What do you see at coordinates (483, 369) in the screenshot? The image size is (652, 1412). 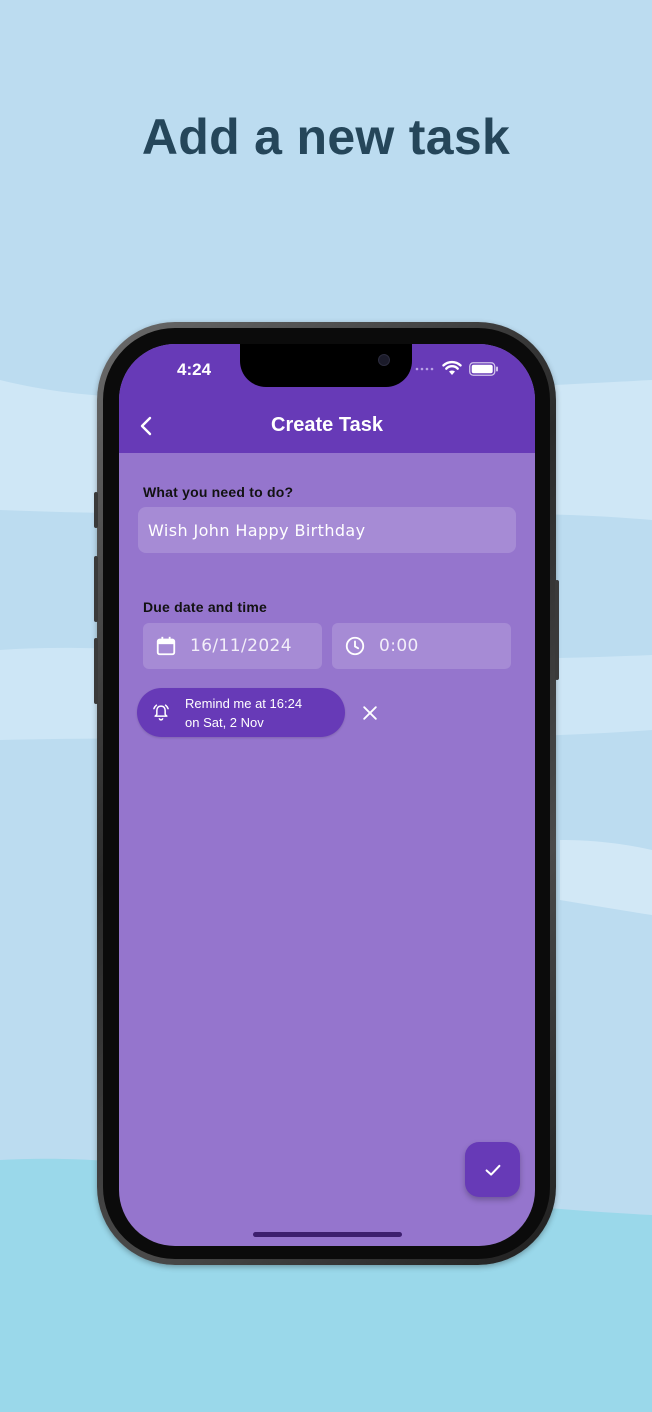 I see `battery-icon` at bounding box center [483, 369].